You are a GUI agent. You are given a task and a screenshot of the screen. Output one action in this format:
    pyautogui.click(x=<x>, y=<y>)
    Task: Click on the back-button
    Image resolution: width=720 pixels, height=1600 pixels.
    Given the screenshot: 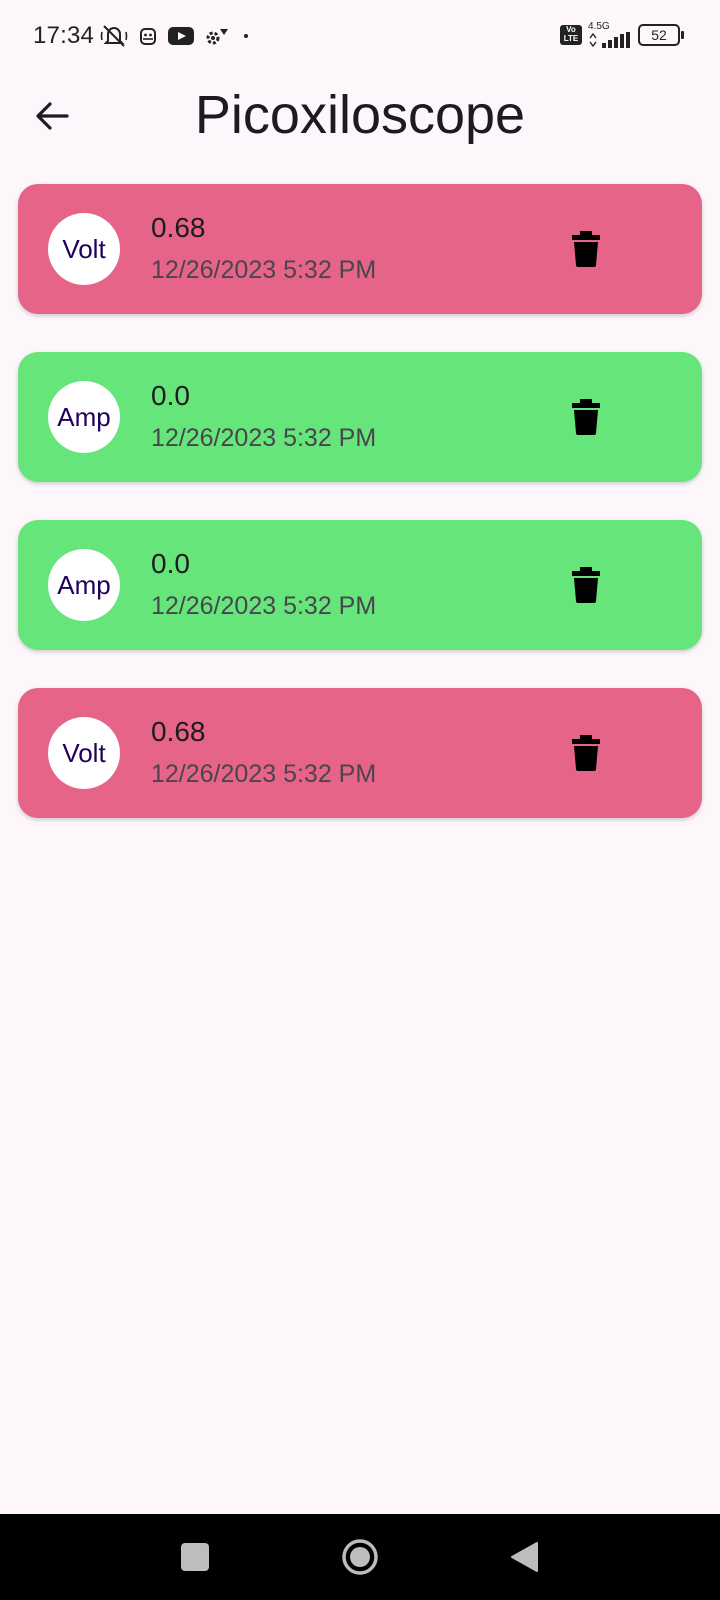 What is the action you would take?
    pyautogui.click(x=52, y=116)
    